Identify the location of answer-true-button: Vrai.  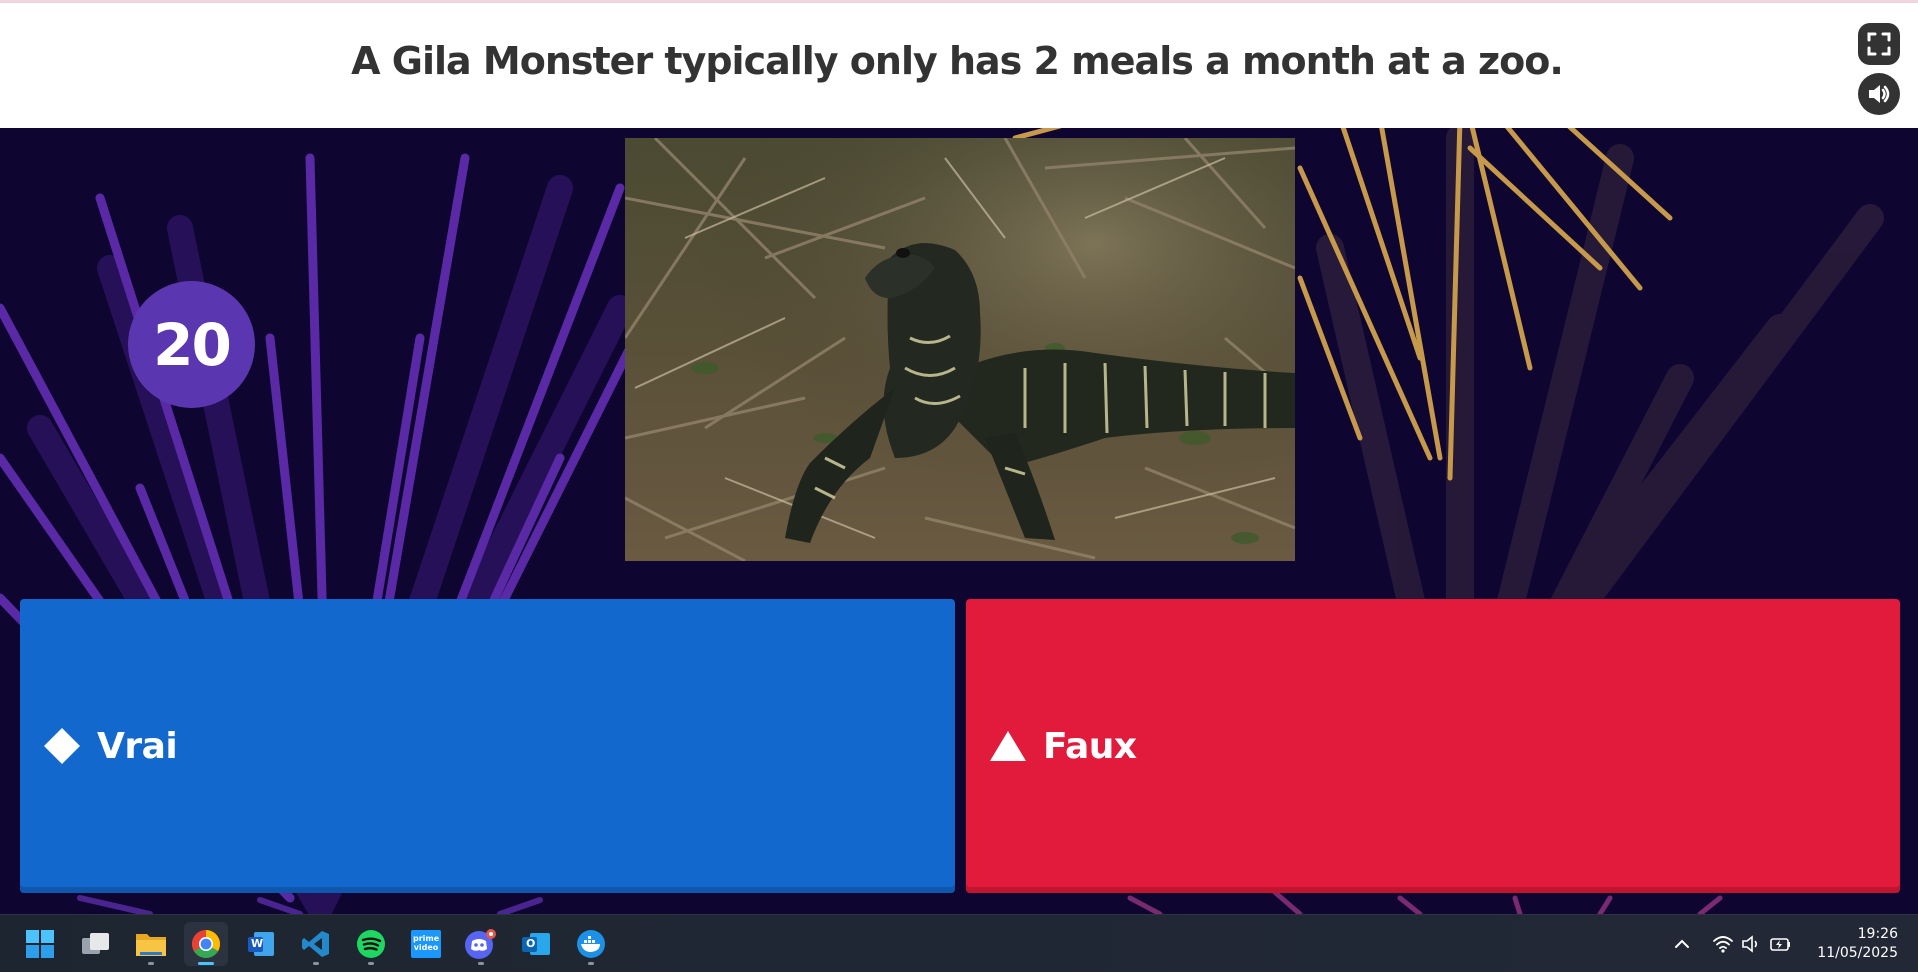
(487, 746).